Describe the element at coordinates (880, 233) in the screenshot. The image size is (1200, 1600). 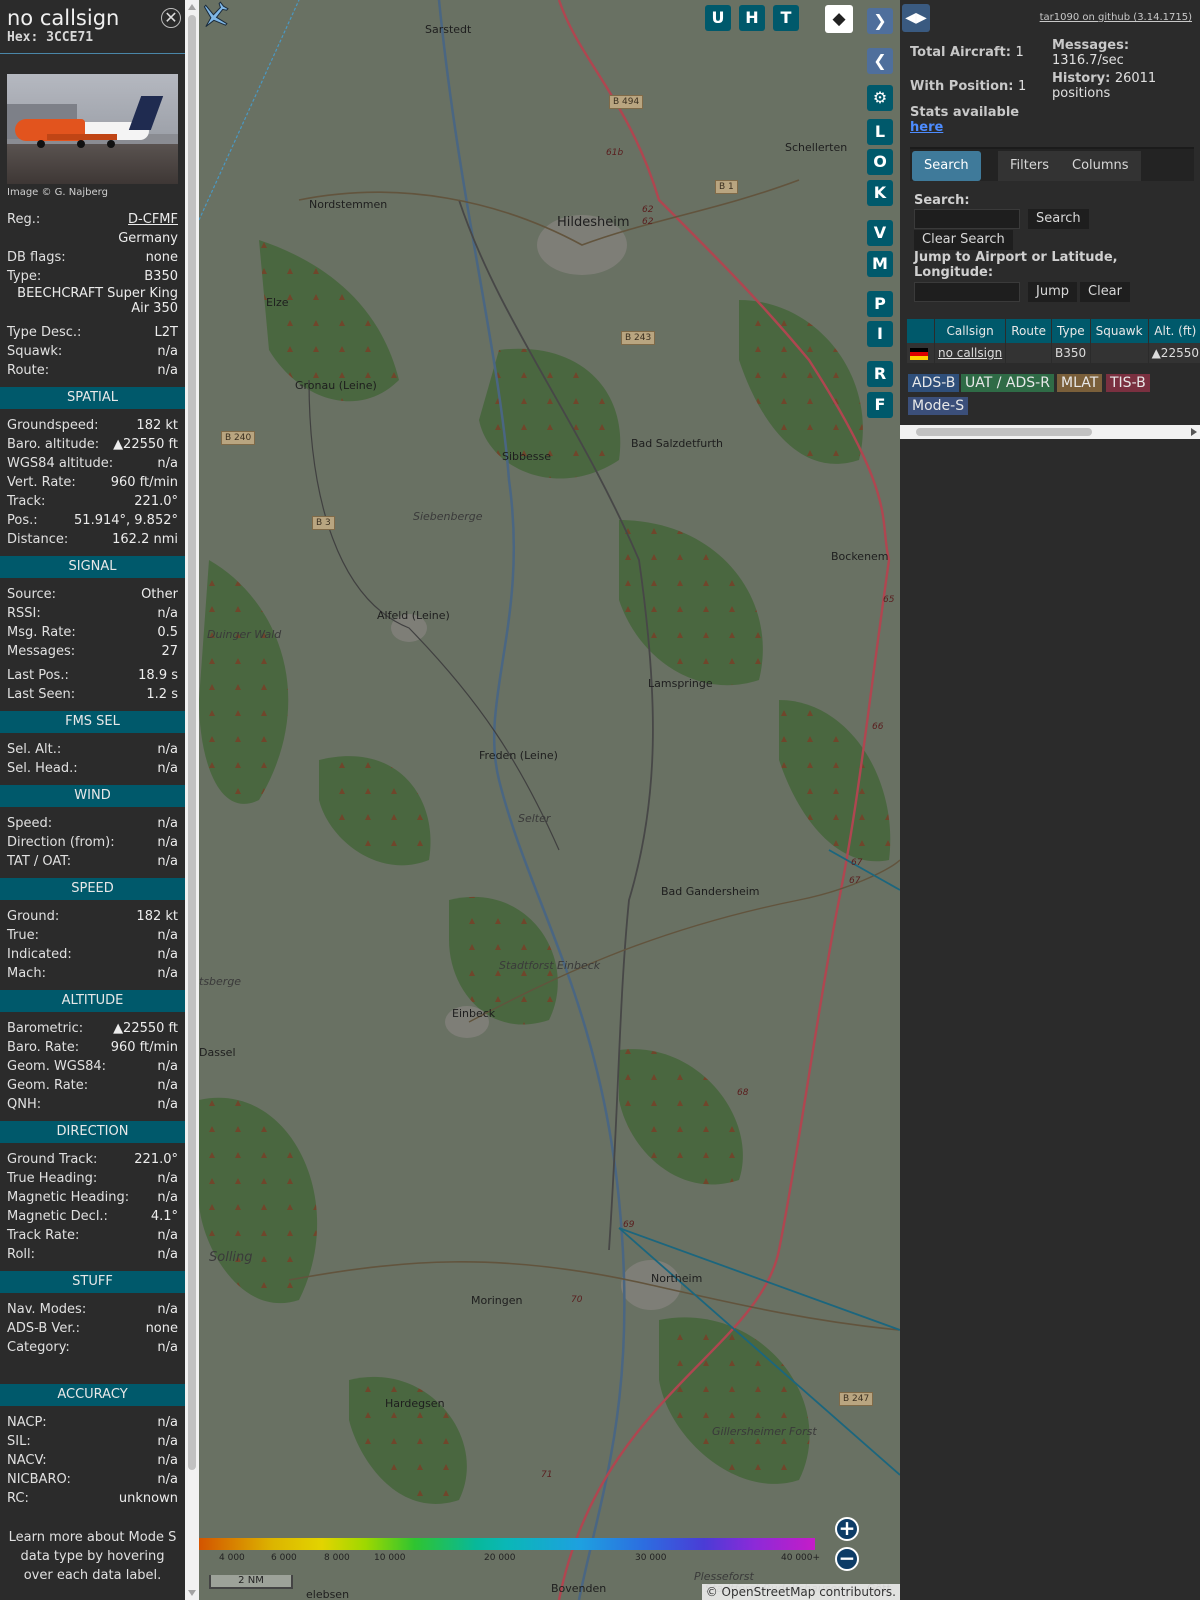
I see `map-button-v: V` at that location.